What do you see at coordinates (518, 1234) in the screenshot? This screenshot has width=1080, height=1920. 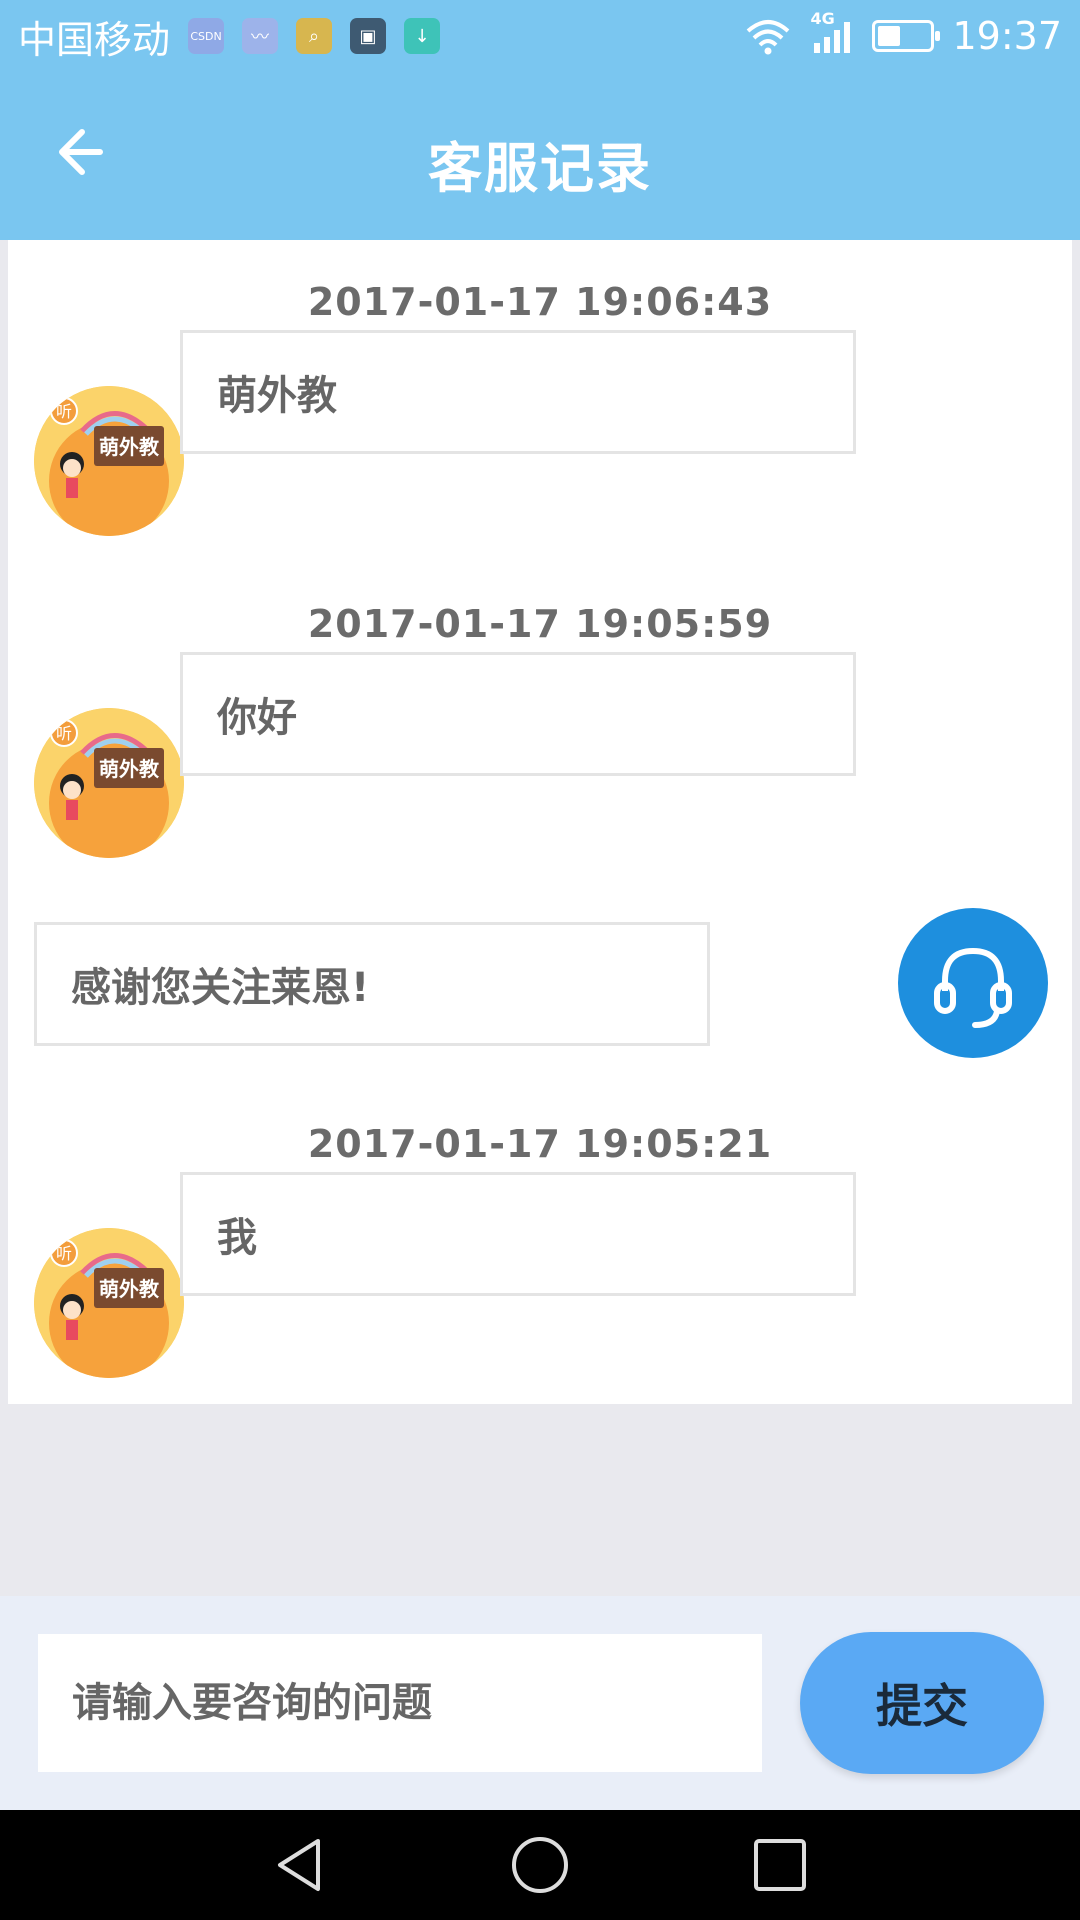 I see `user-message-bubble: 我` at bounding box center [518, 1234].